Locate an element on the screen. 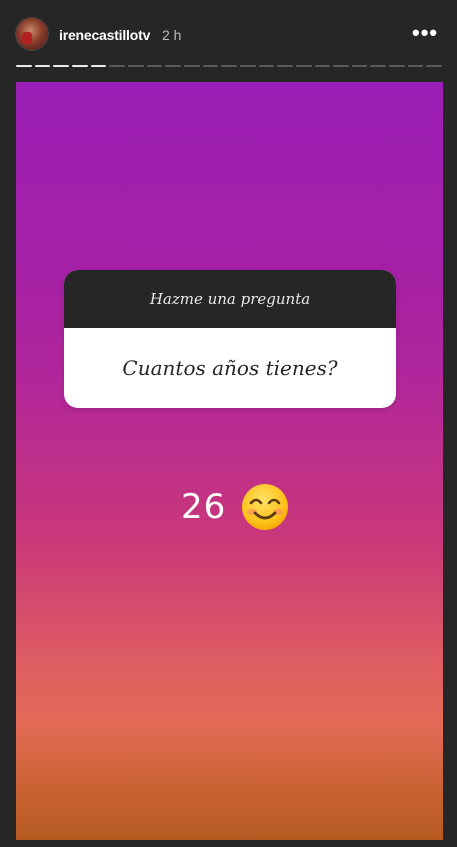  story-progress-bar is located at coordinates (229, 66).